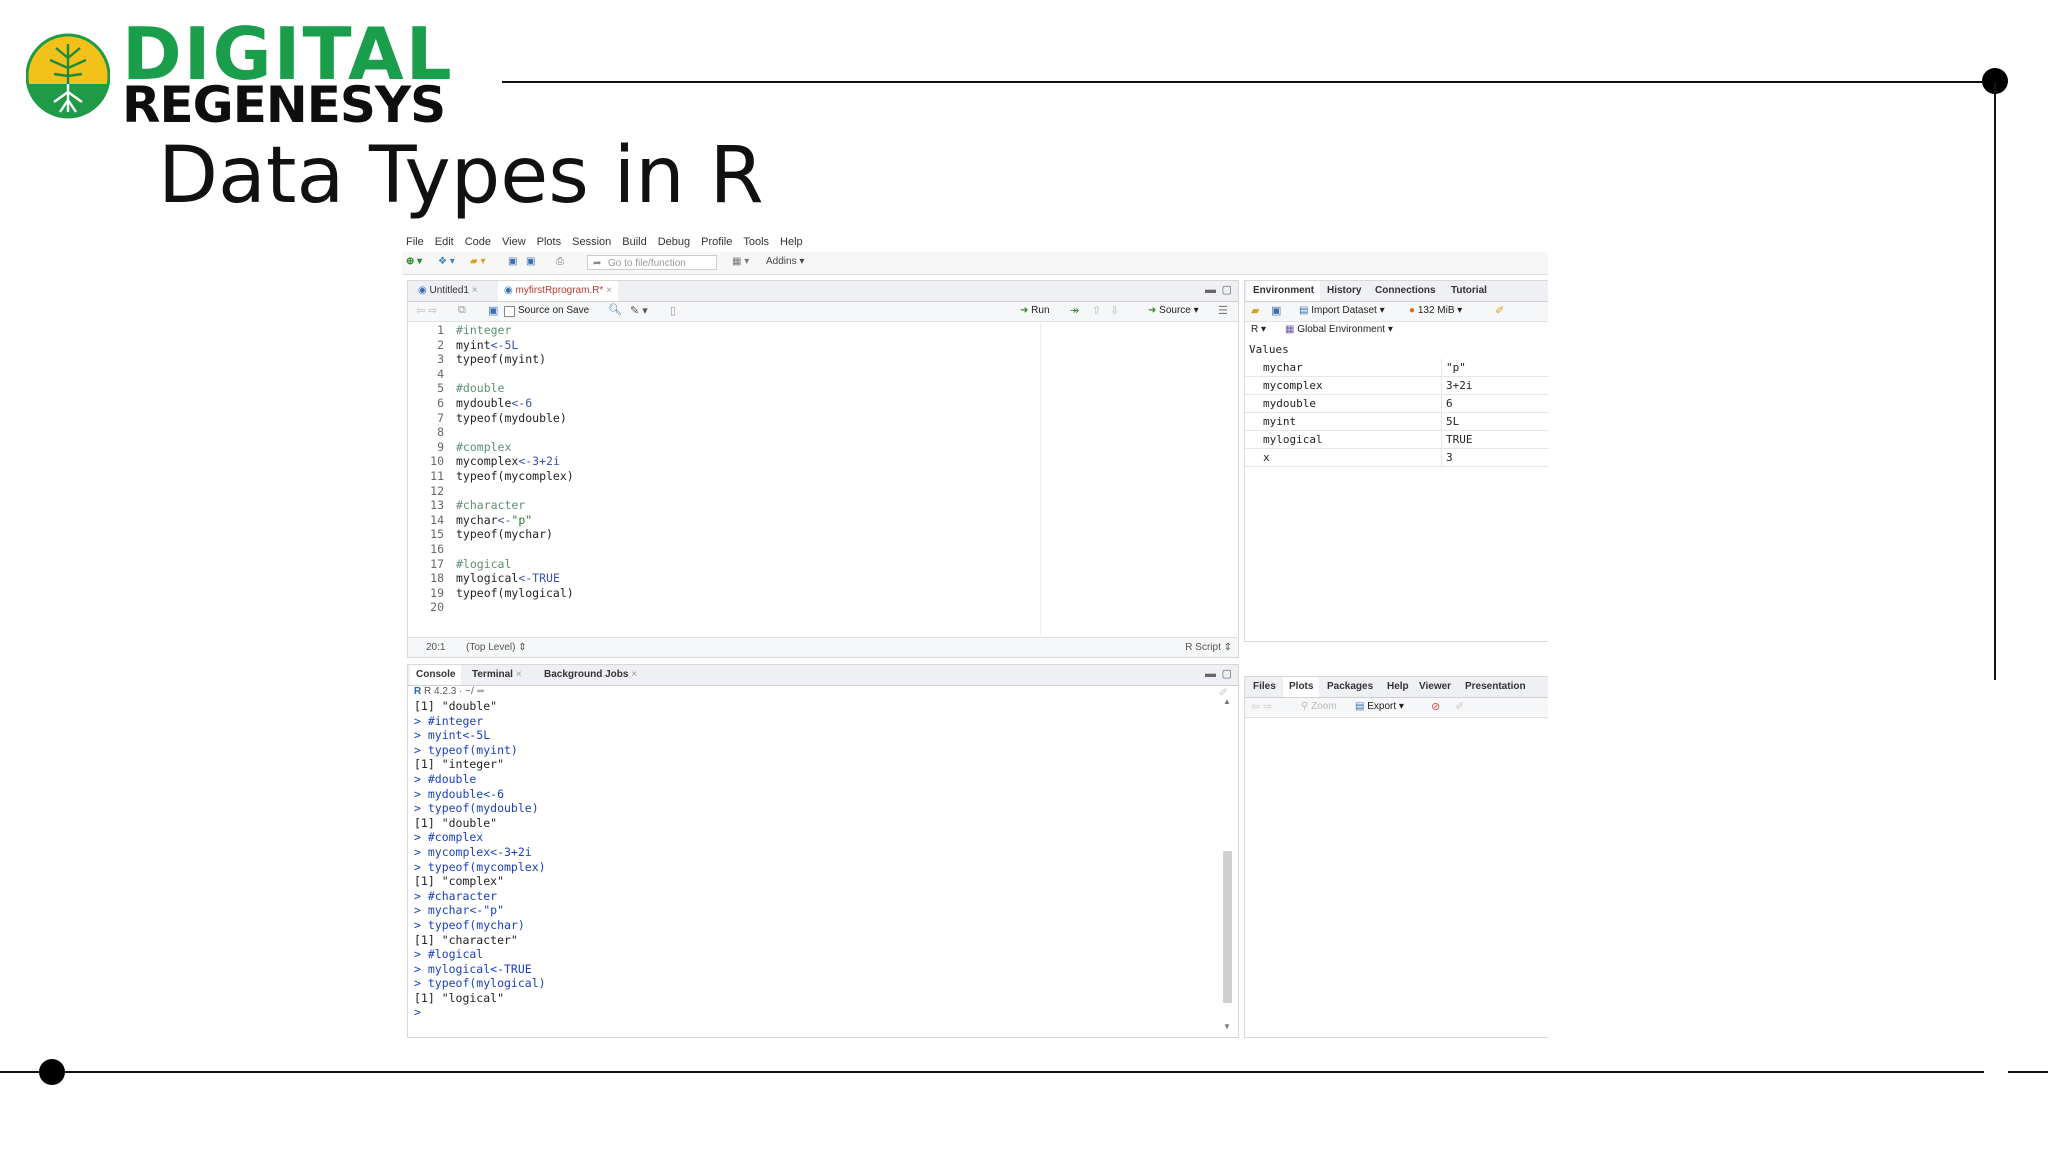 The height and width of the screenshot is (1152, 2048). What do you see at coordinates (652, 262) in the screenshot?
I see `goto-file-input: ➦ Go to file/function` at bounding box center [652, 262].